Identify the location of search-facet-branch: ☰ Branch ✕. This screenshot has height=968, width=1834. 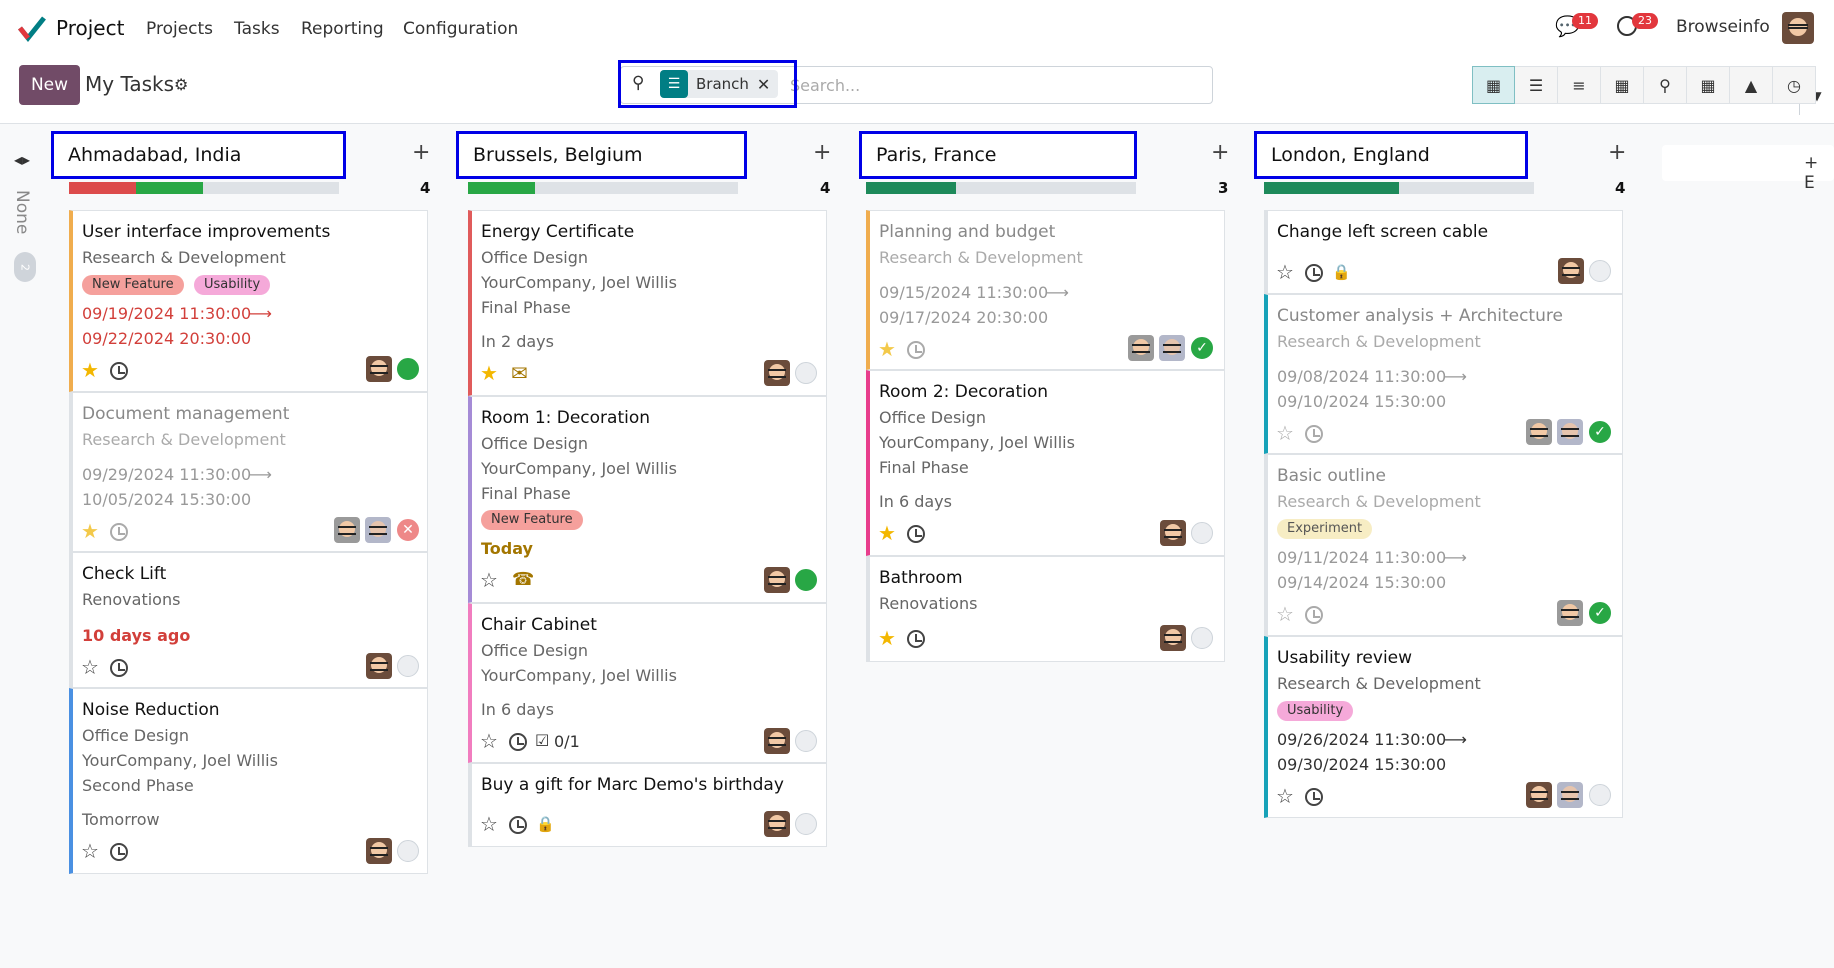
(719, 84).